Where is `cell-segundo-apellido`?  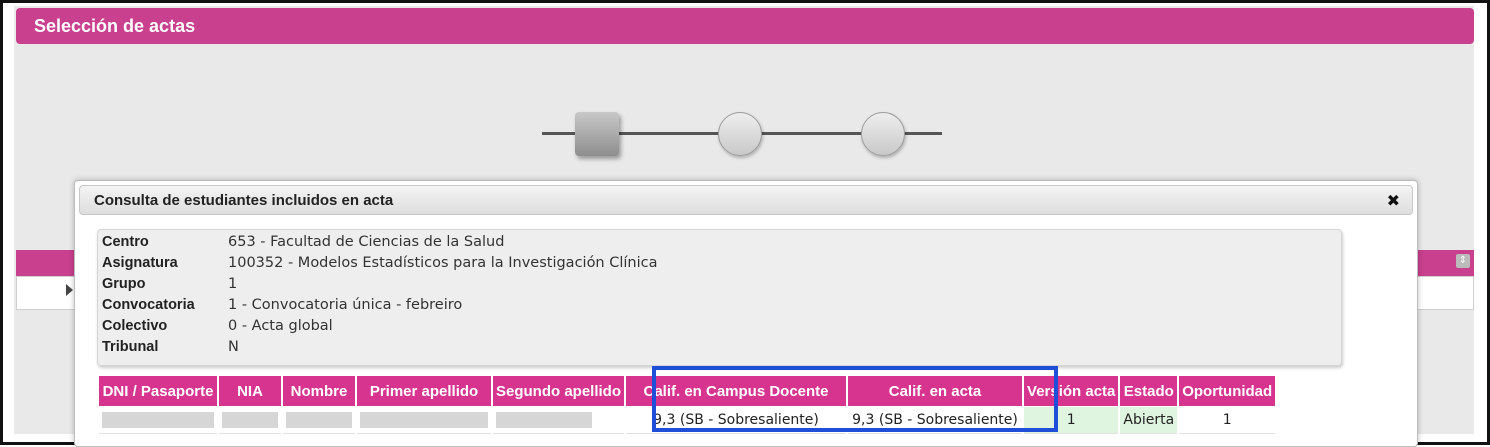 cell-segundo-apellido is located at coordinates (559, 420).